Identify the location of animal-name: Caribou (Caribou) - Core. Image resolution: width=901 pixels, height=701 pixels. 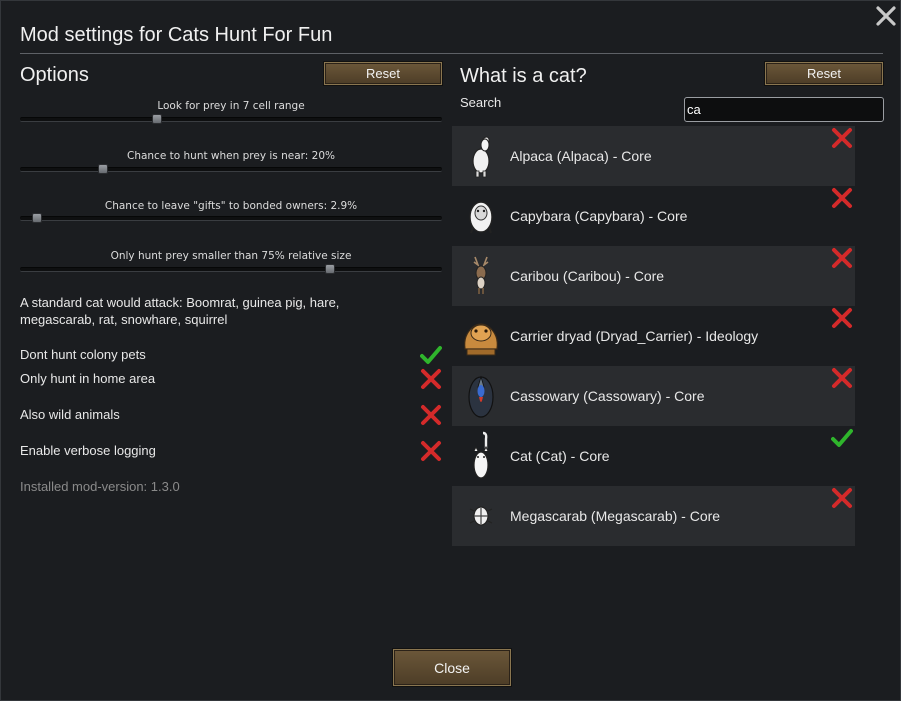
(587, 276).